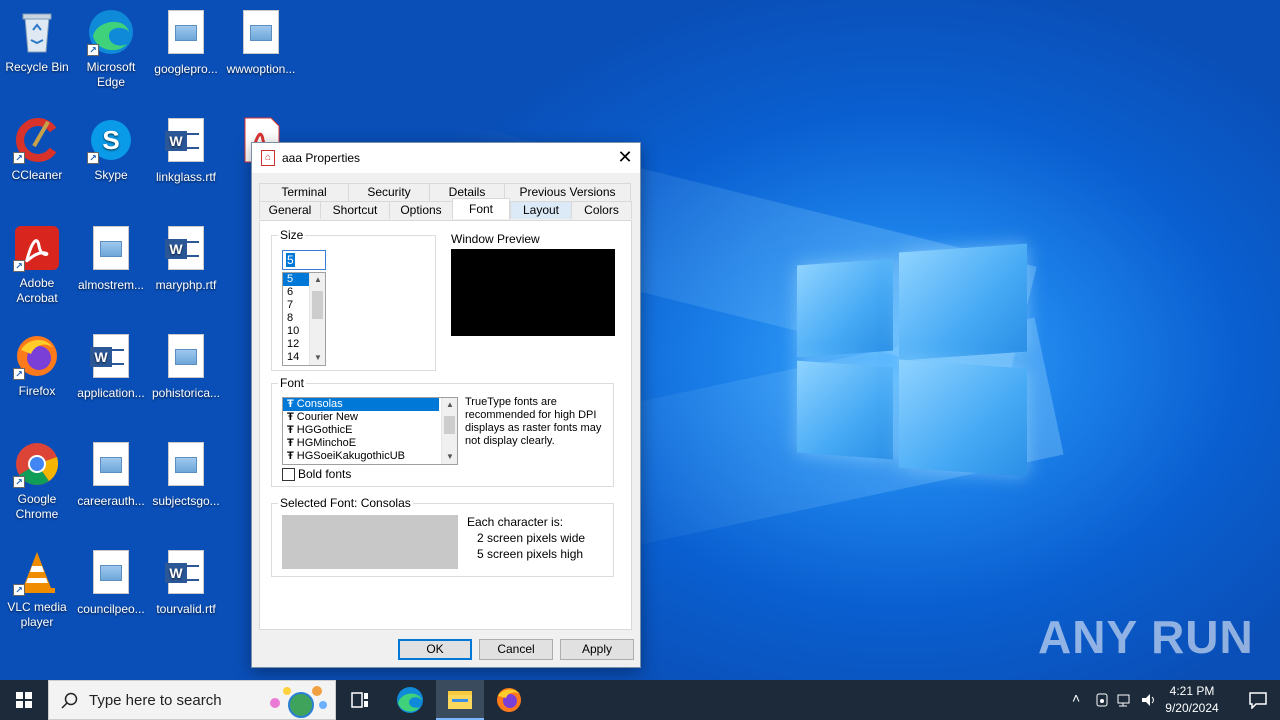 The width and height of the screenshot is (1280, 720). I want to click on list-item: 5, so click(296, 279).